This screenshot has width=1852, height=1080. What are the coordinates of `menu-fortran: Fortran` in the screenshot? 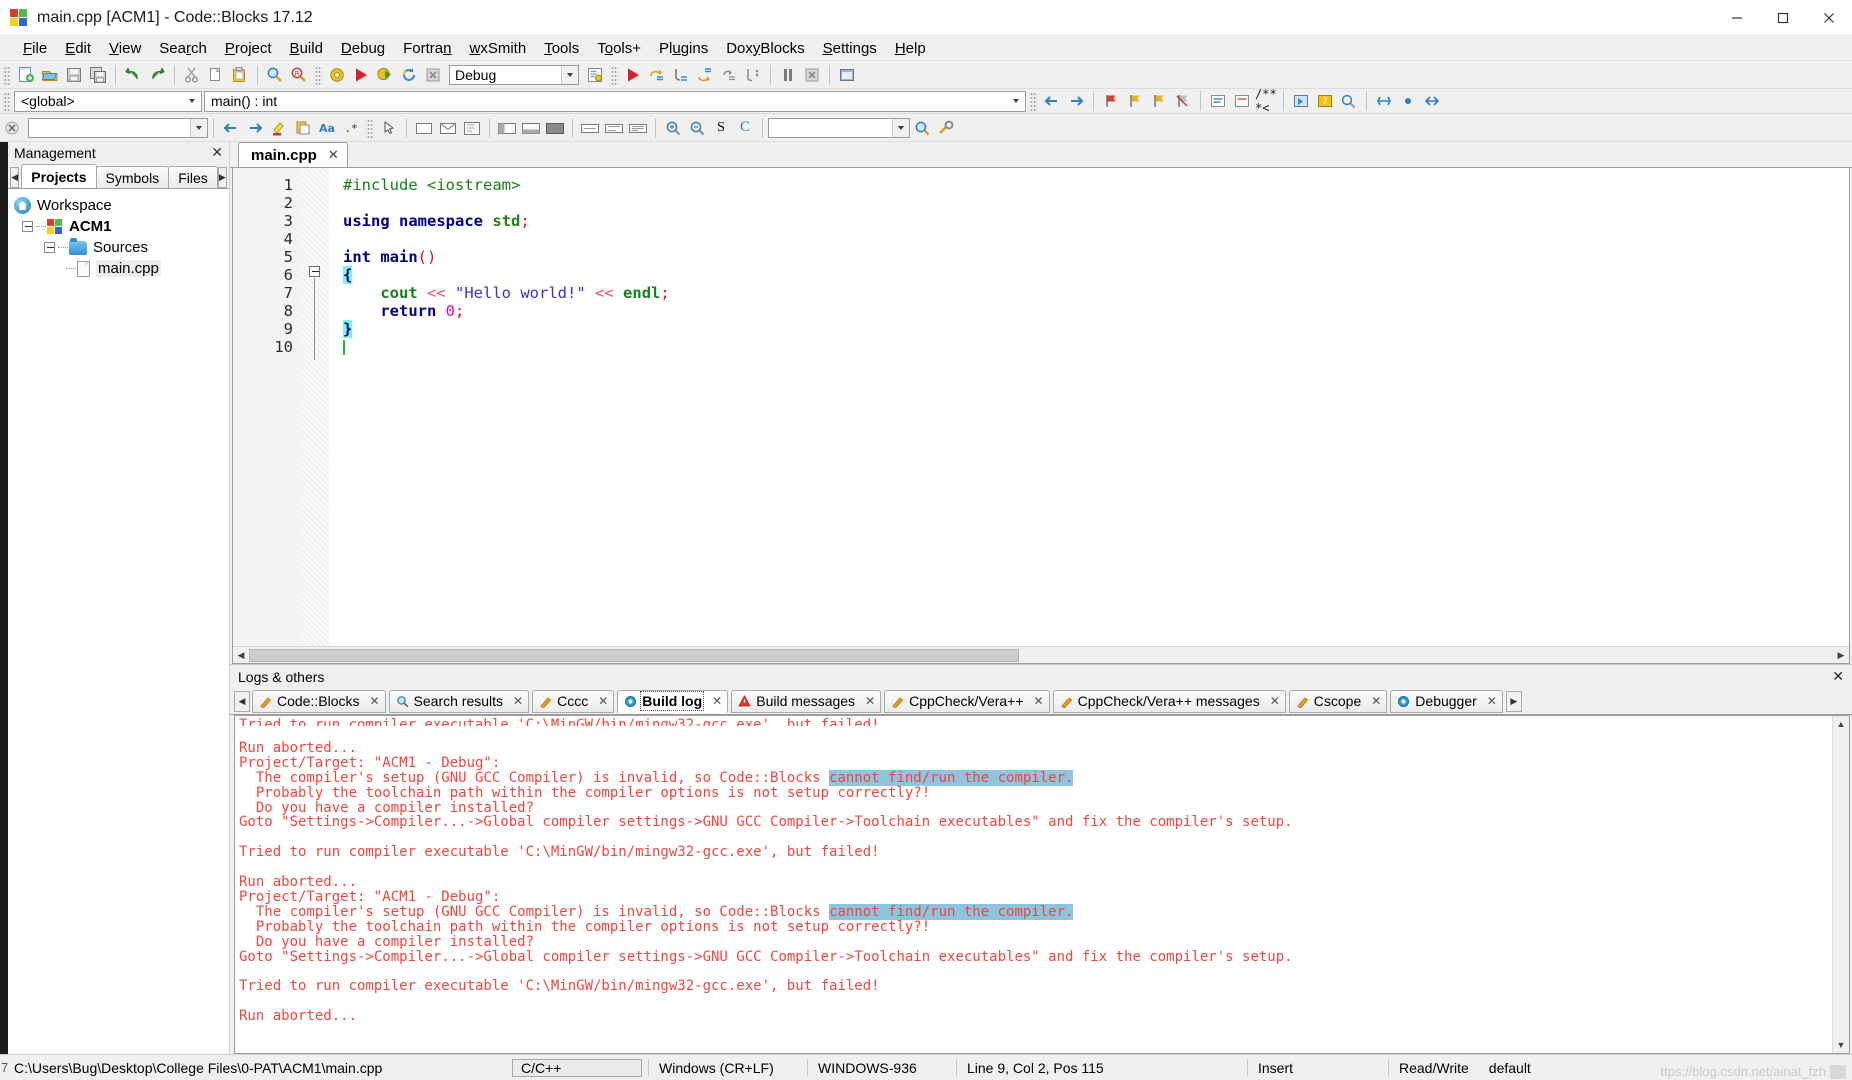 It's located at (427, 48).